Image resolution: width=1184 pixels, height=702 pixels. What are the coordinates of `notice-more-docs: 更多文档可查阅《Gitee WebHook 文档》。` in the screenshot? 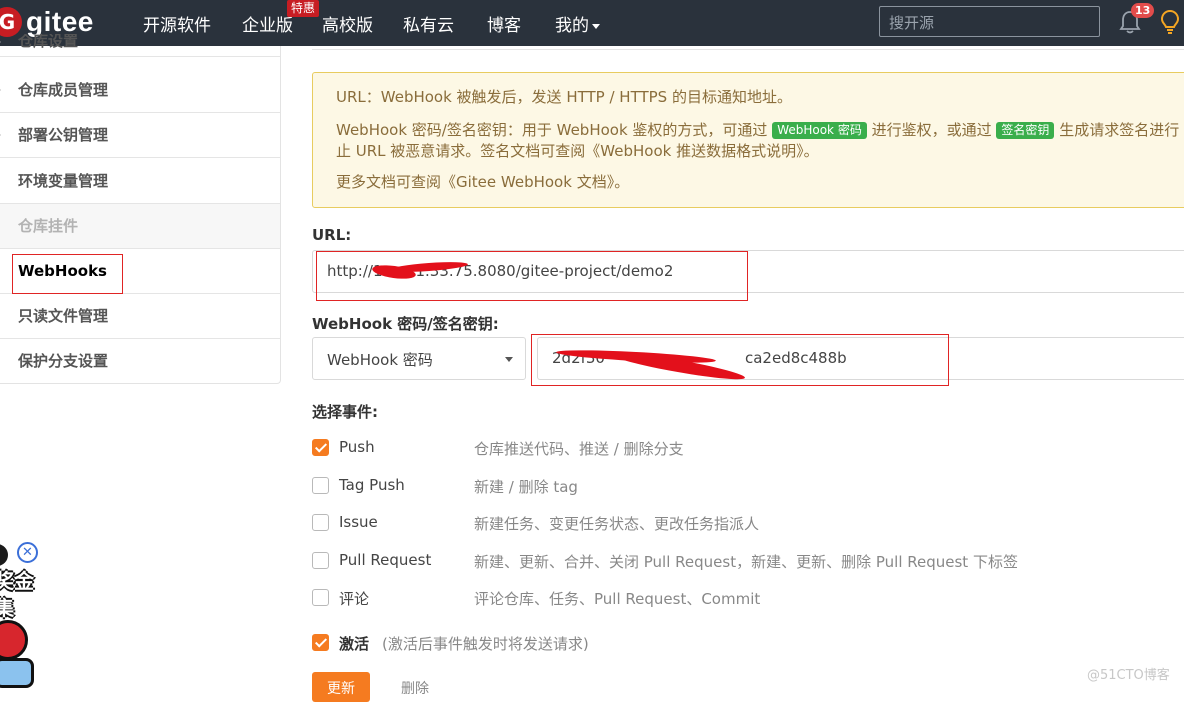 It's located at (751, 182).